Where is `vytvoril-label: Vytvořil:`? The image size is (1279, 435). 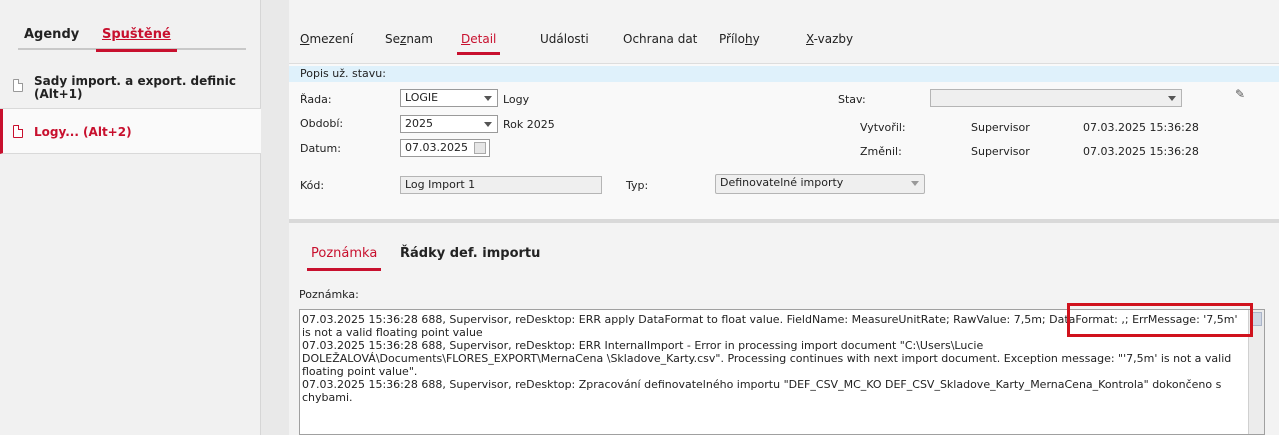 vytvoril-label: Vytvořil: is located at coordinates (883, 127).